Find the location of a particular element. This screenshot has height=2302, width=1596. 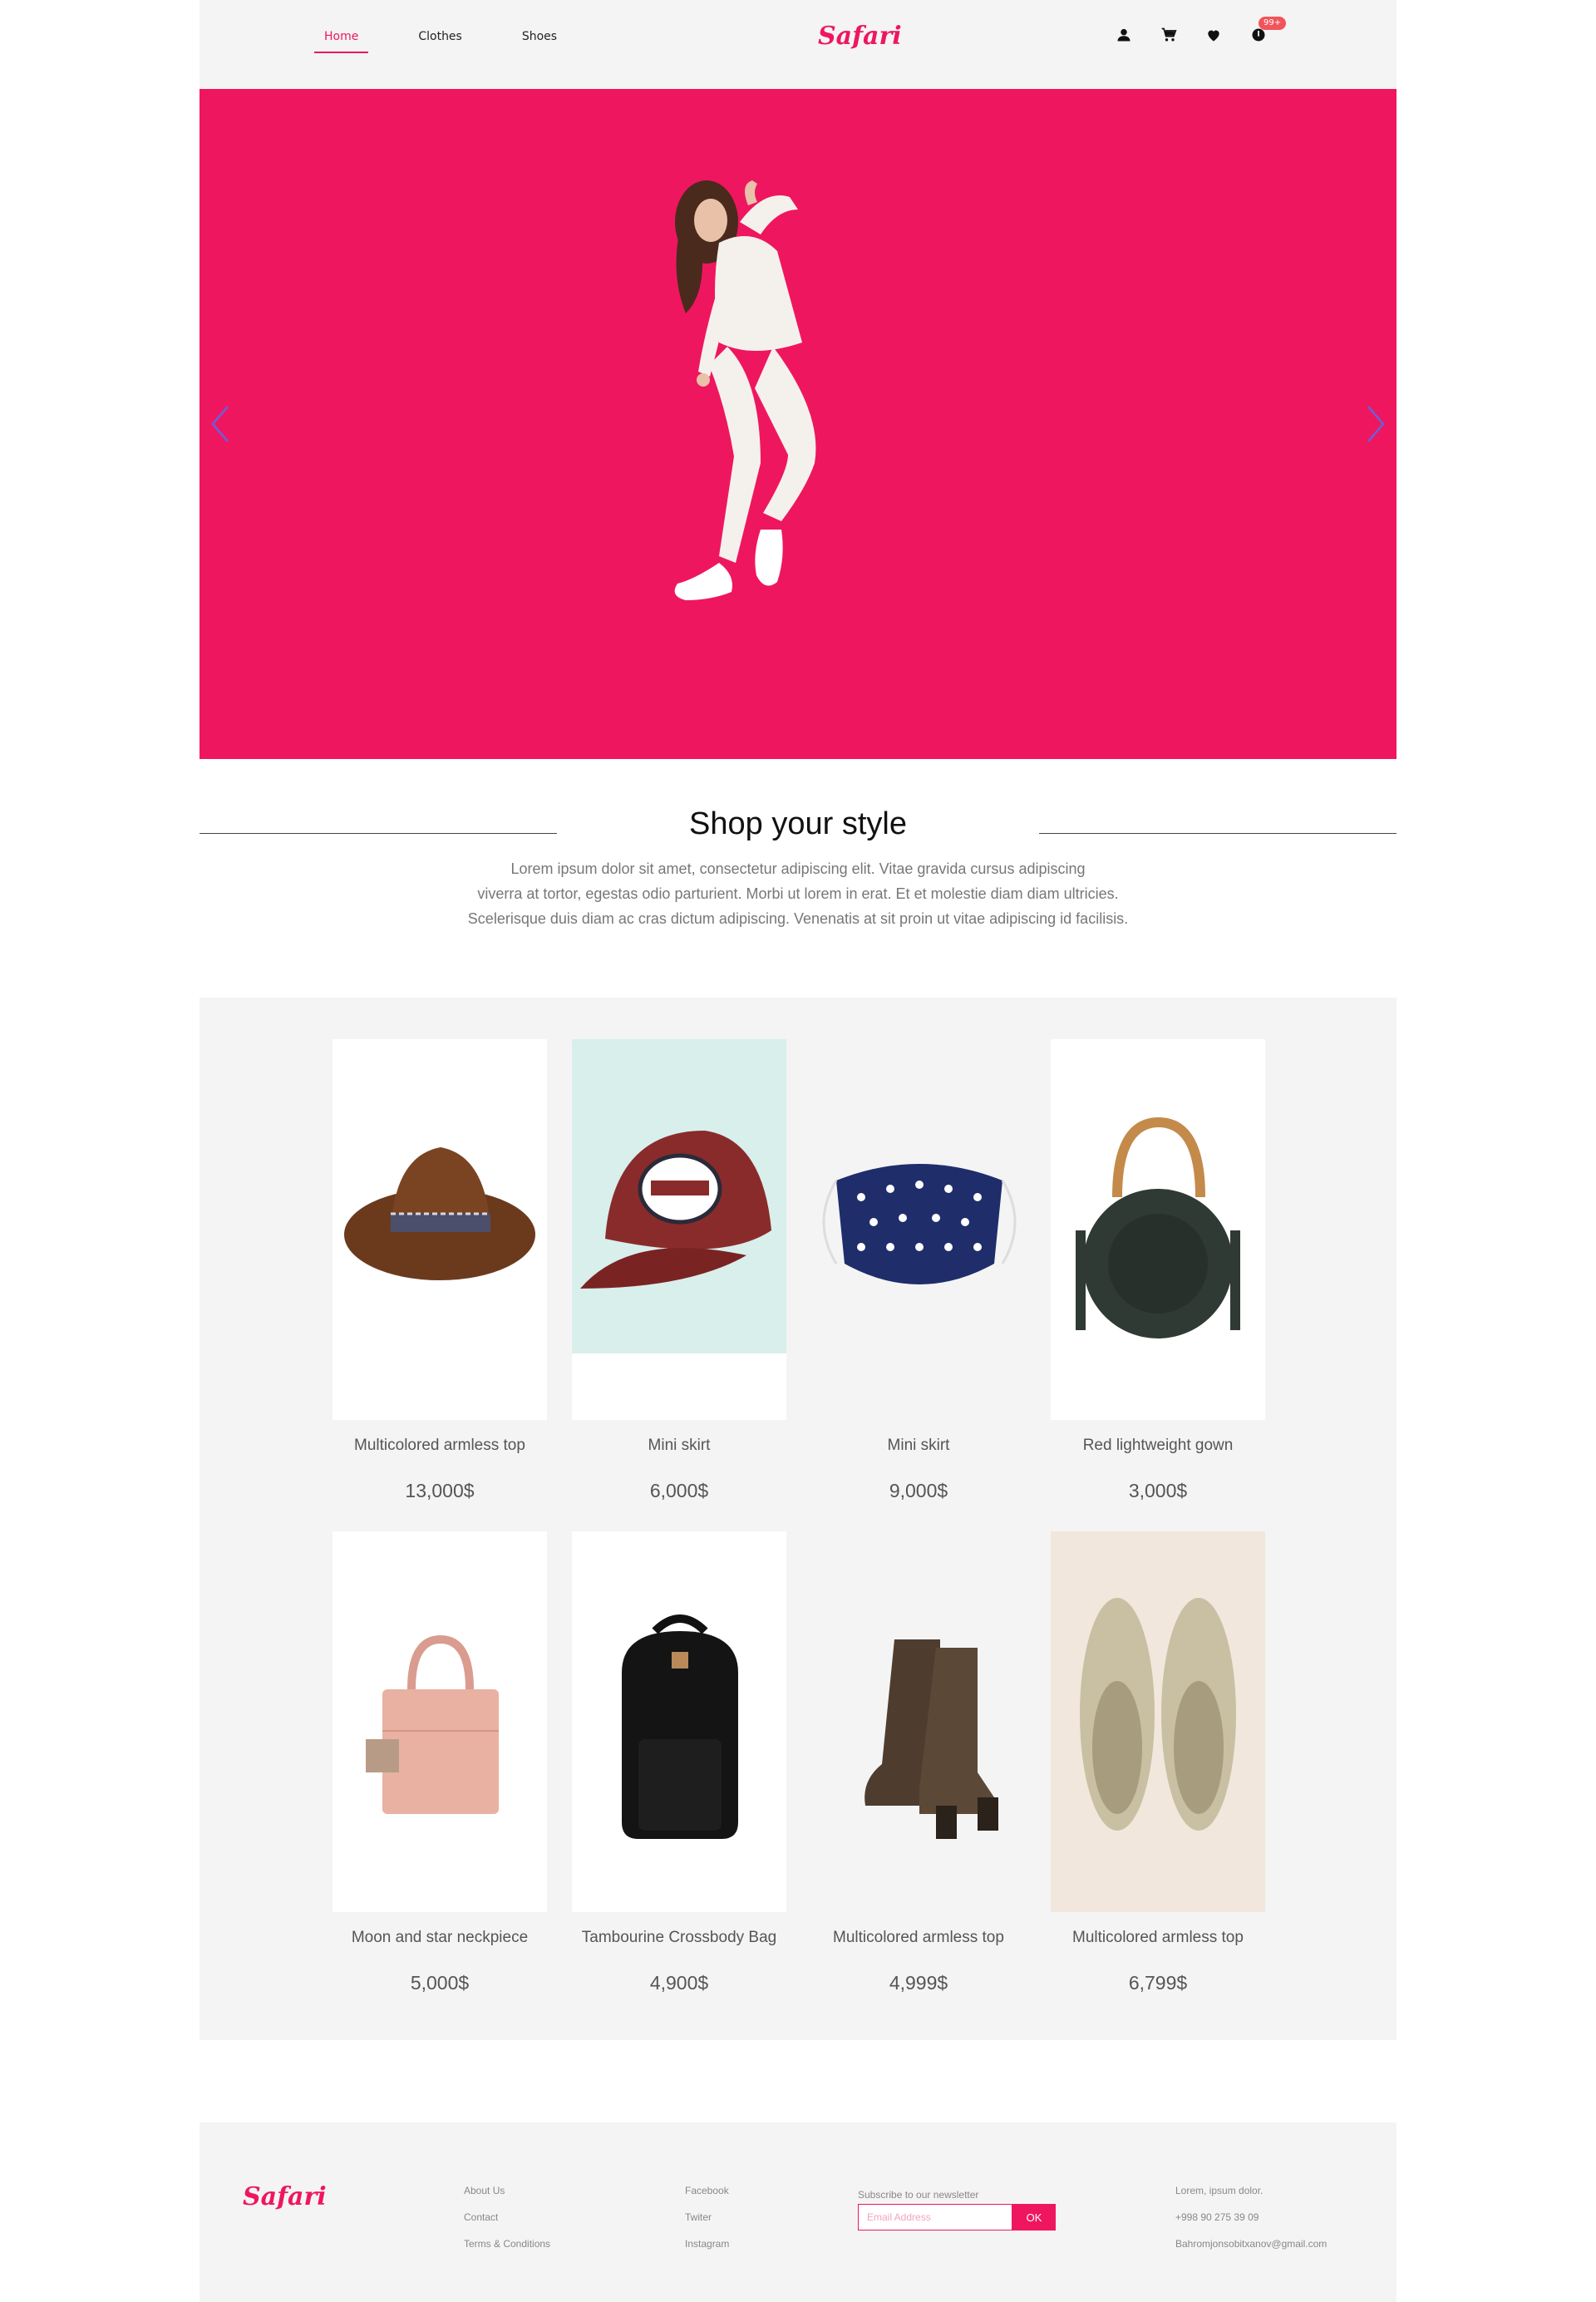

chevron-left-icon is located at coordinates (220, 424).